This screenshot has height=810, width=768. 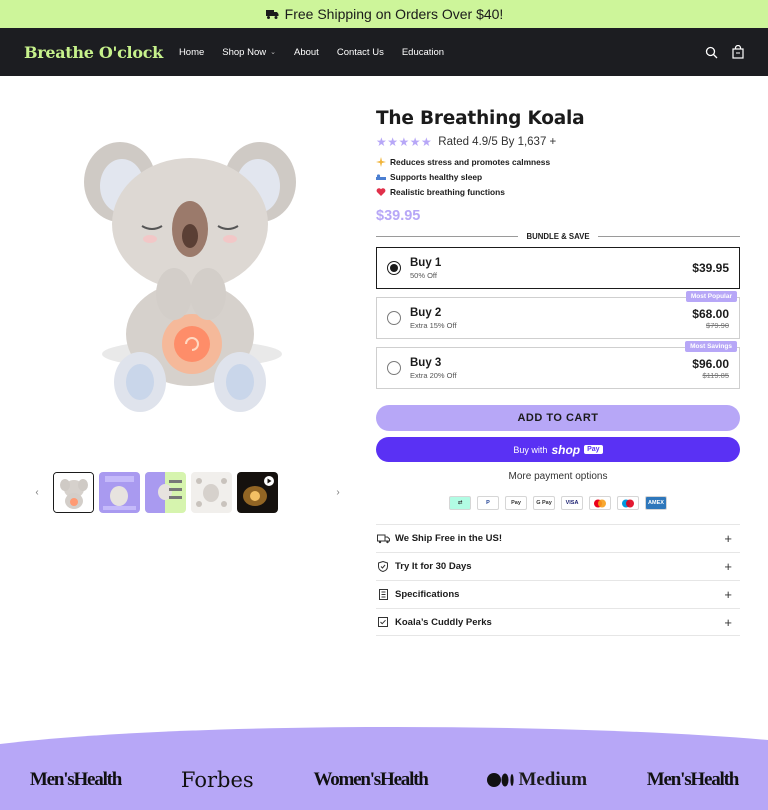 I want to click on bundle-label: BUNDLE & SAVE, so click(x=558, y=236).